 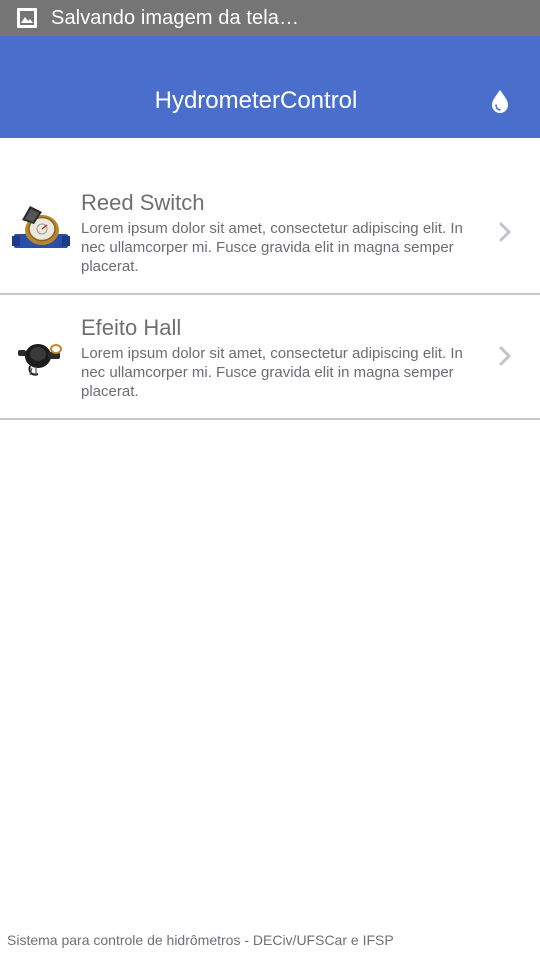 I want to click on app-bar: HydrometerControl, so click(x=270, y=87).